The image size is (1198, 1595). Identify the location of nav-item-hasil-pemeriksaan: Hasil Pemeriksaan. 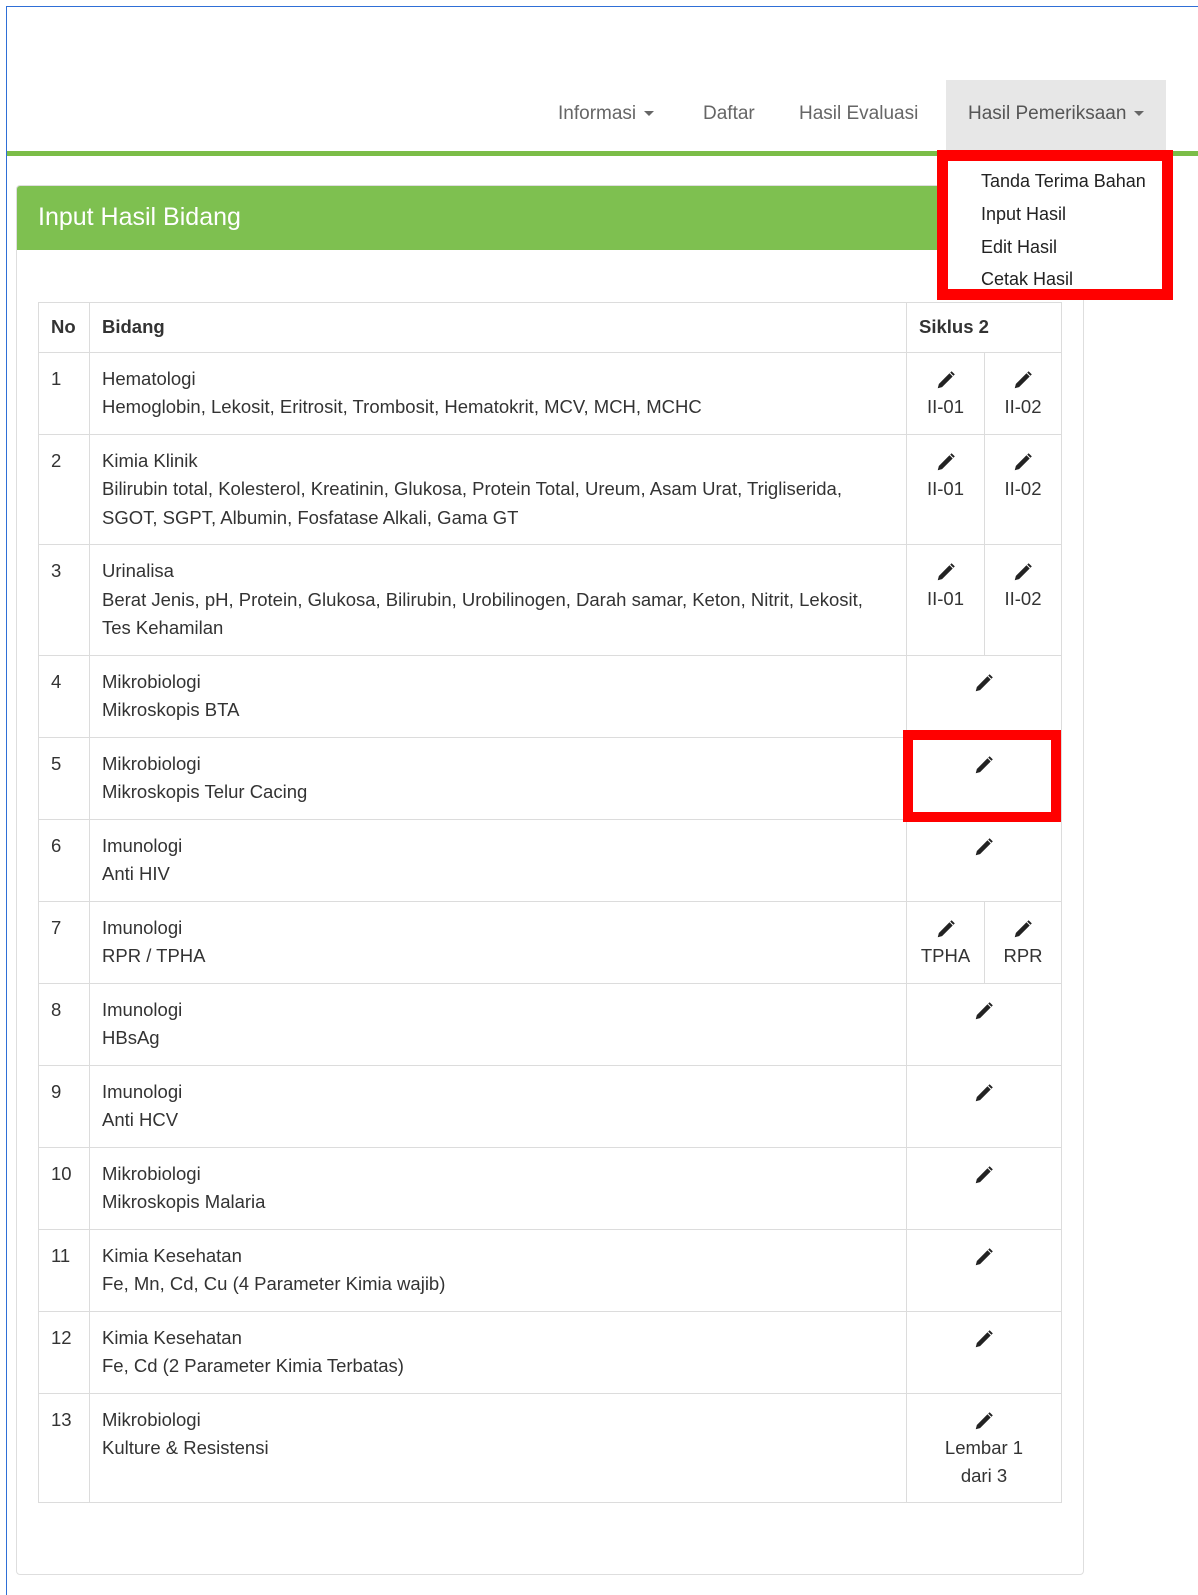
(1056, 117).